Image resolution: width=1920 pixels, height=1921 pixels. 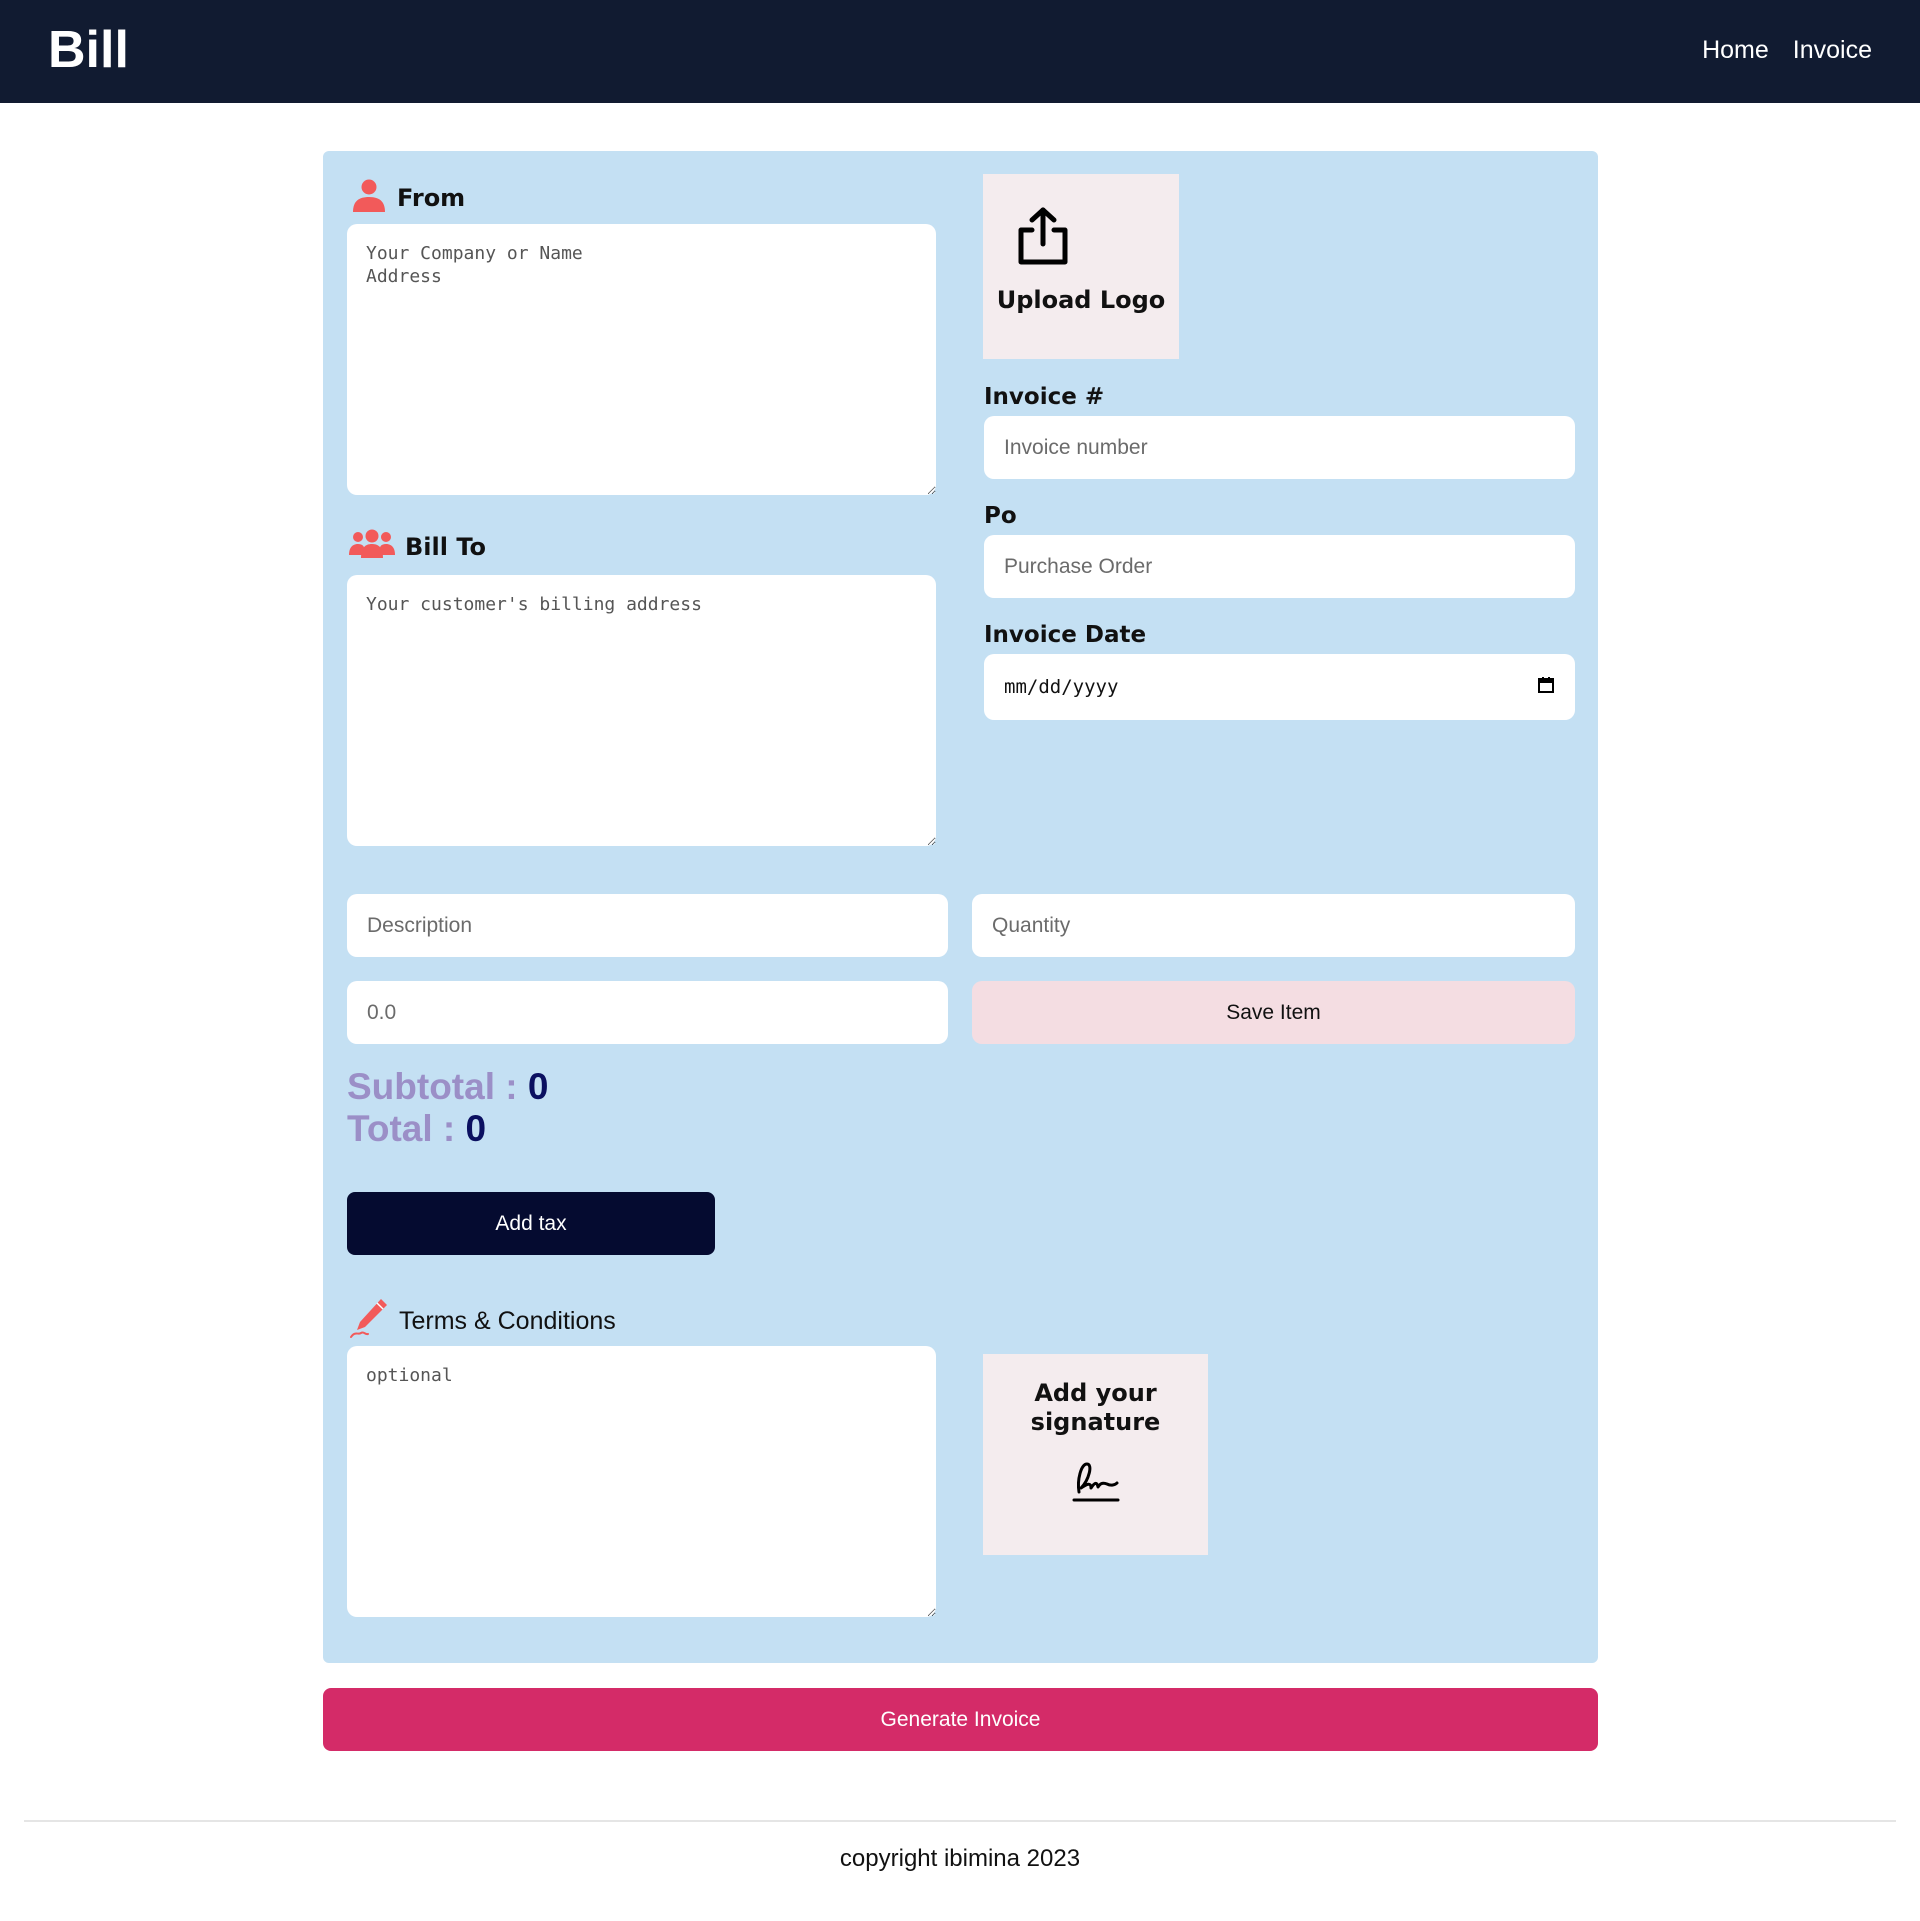 What do you see at coordinates (437, 1086) in the screenshot?
I see `subtotal-label: Subtotal :` at bounding box center [437, 1086].